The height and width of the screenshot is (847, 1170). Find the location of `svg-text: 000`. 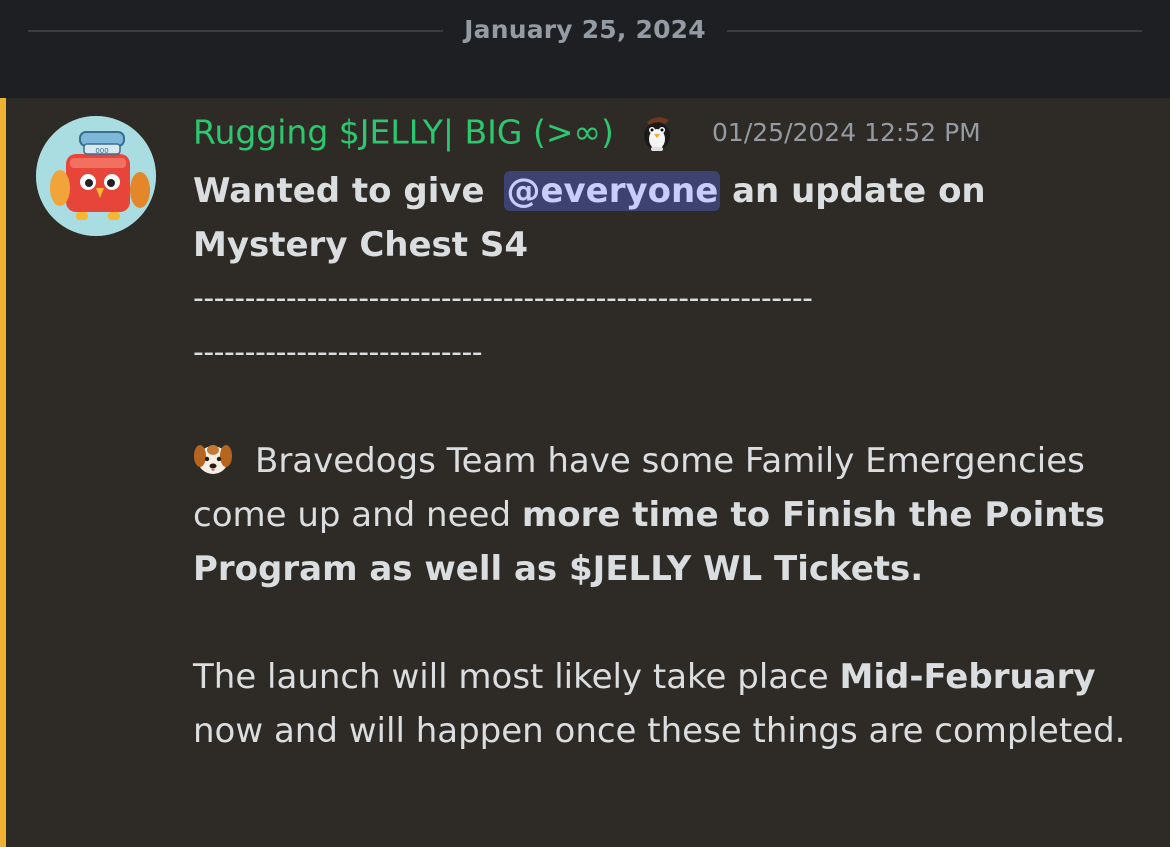

svg-text: 000 is located at coordinates (101, 151).